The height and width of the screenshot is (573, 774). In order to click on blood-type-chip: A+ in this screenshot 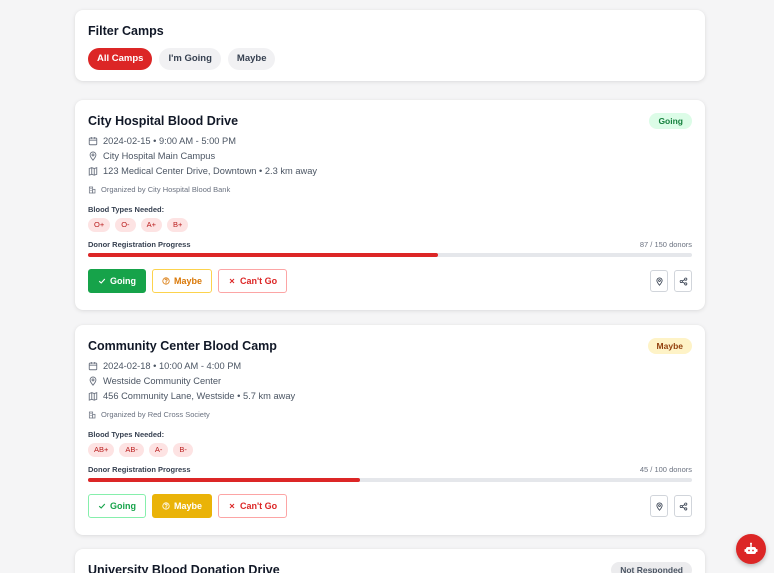, I will do `click(151, 225)`.